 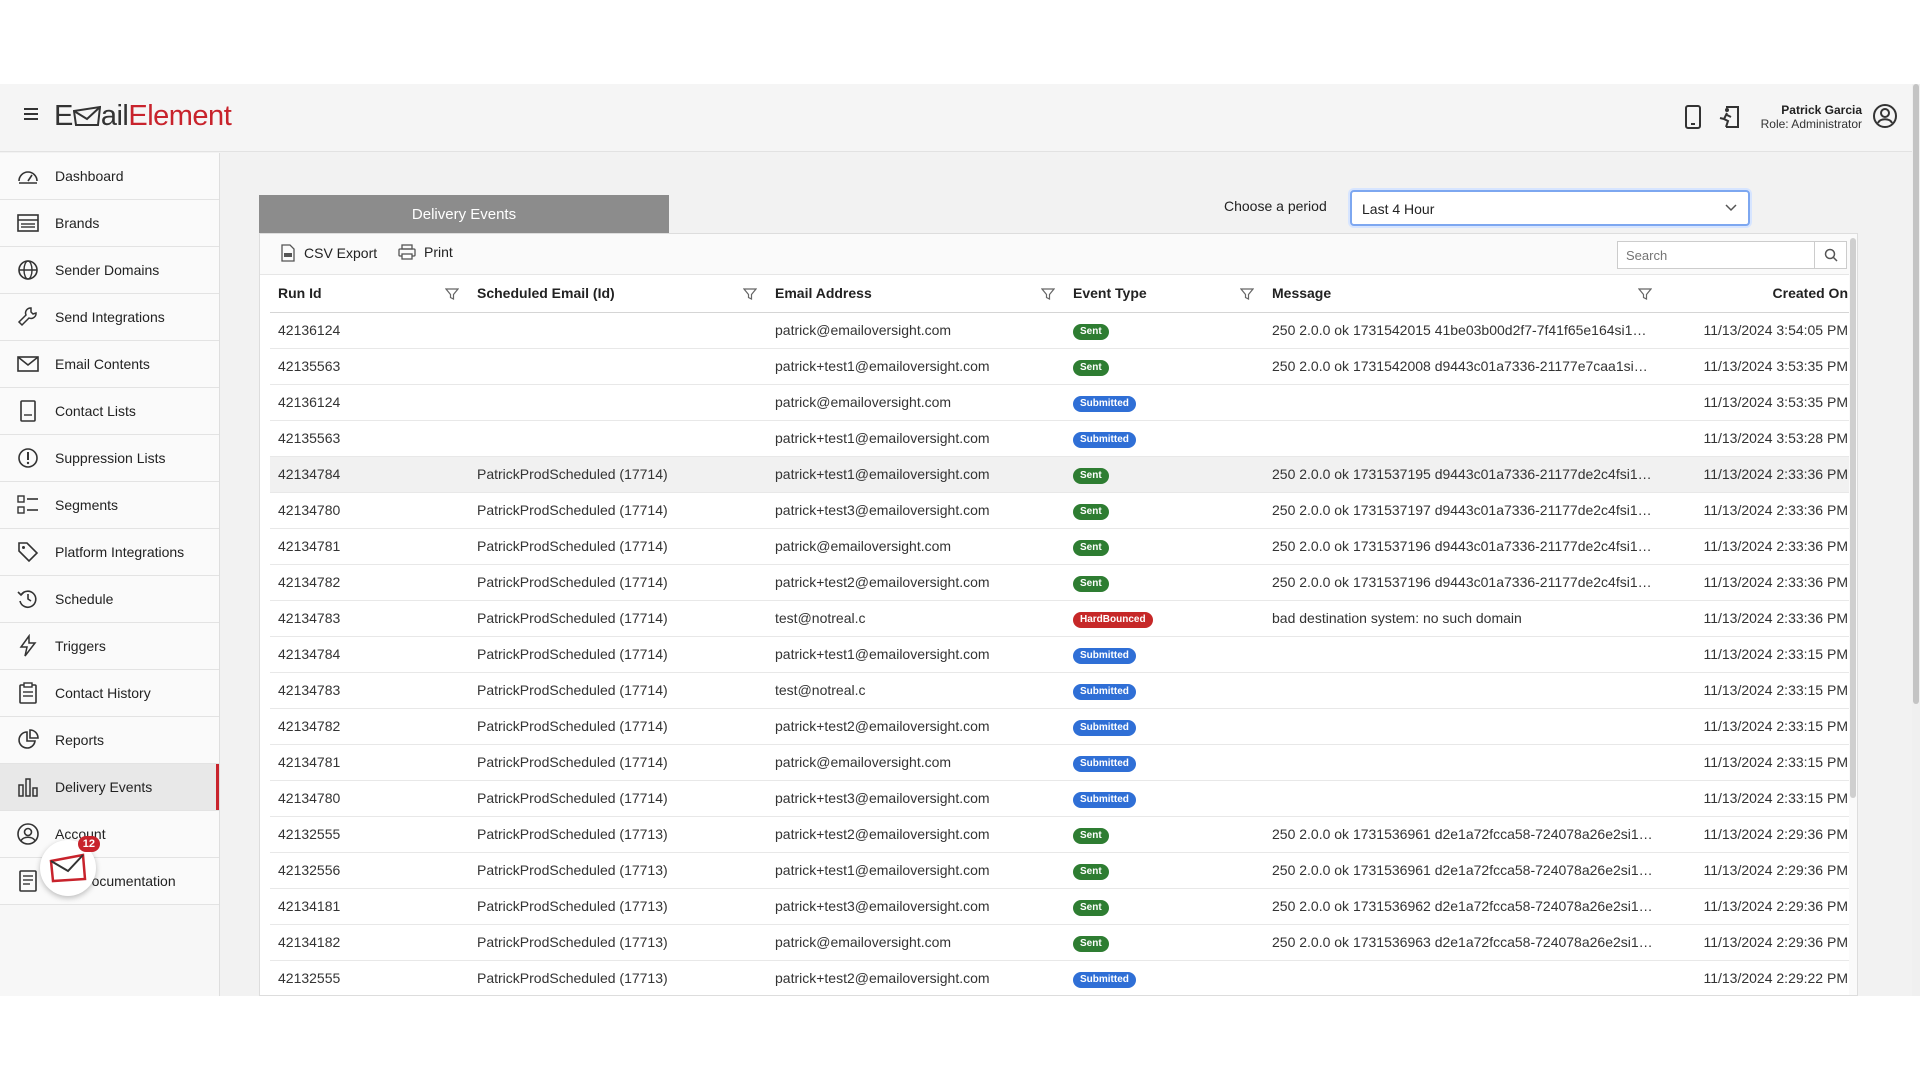 I want to click on csv-export-button: CSV Export, so click(x=328, y=253).